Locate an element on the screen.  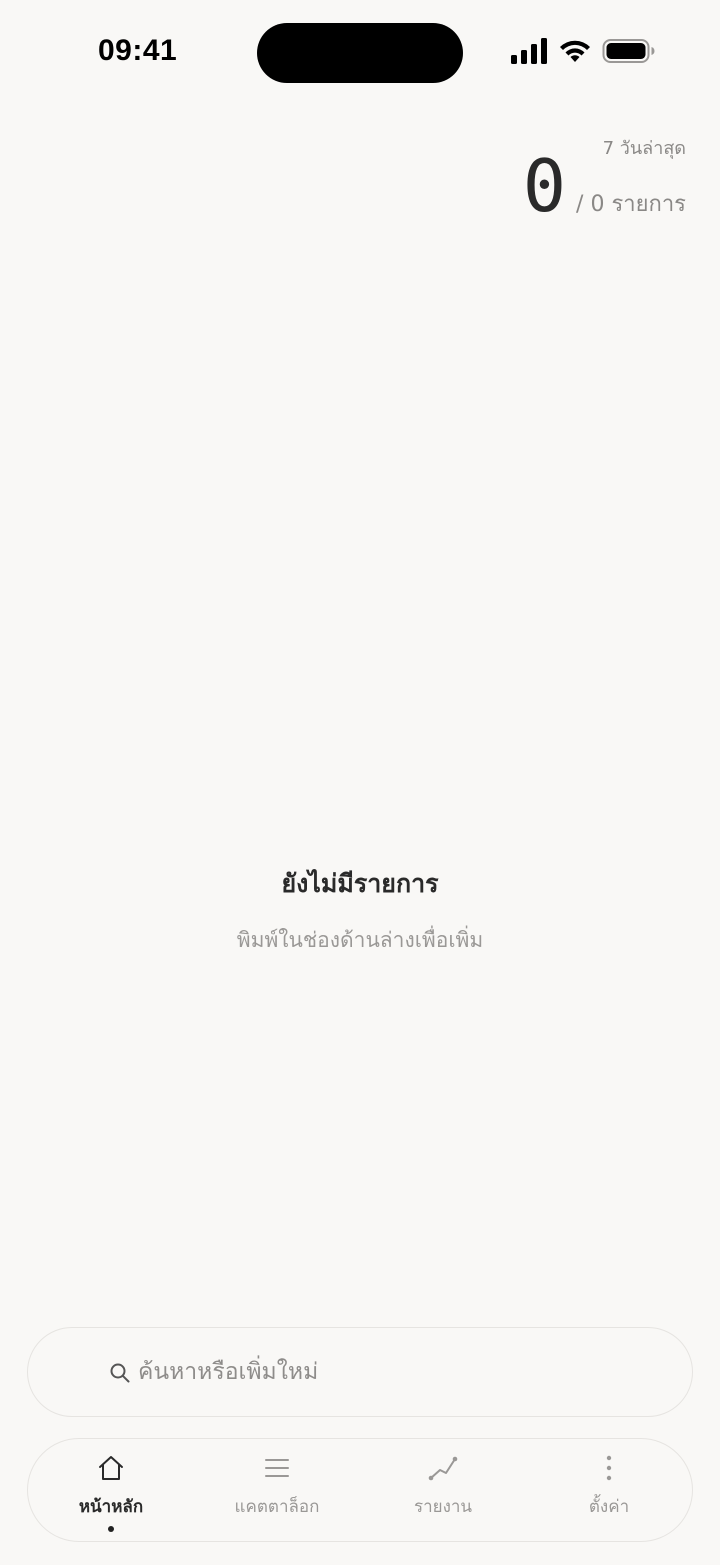
tab-catalog: แคตตาล็อก is located at coordinates (277, 1491).